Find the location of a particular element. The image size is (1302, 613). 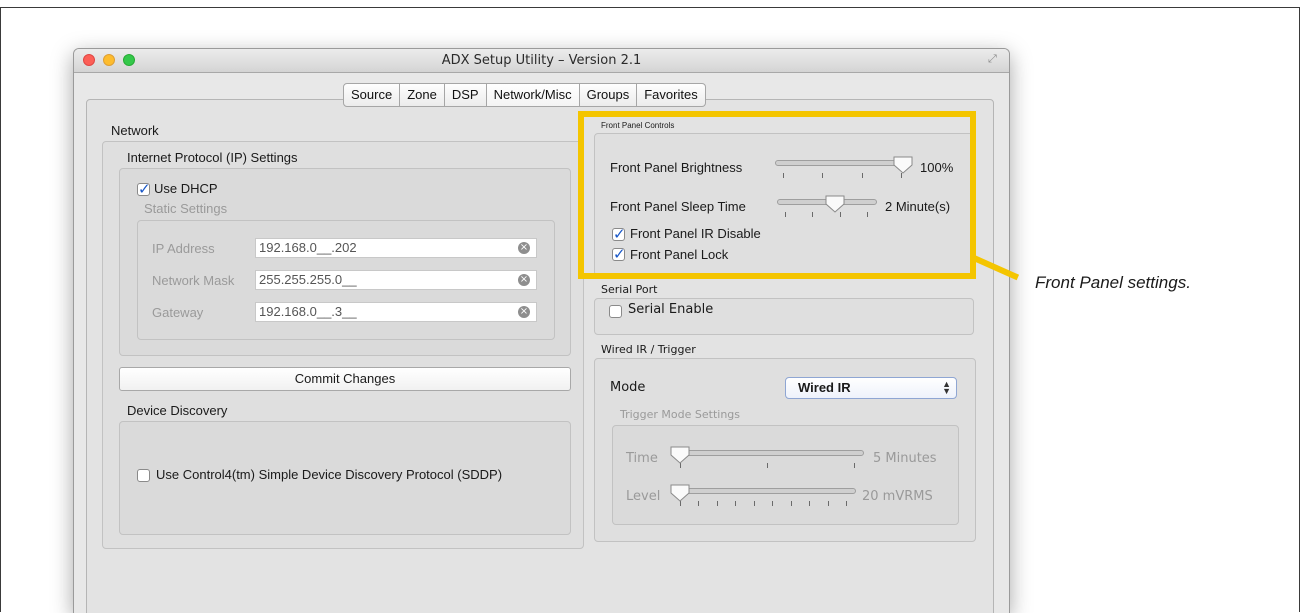

tab-dsp: DSP is located at coordinates (465, 95).